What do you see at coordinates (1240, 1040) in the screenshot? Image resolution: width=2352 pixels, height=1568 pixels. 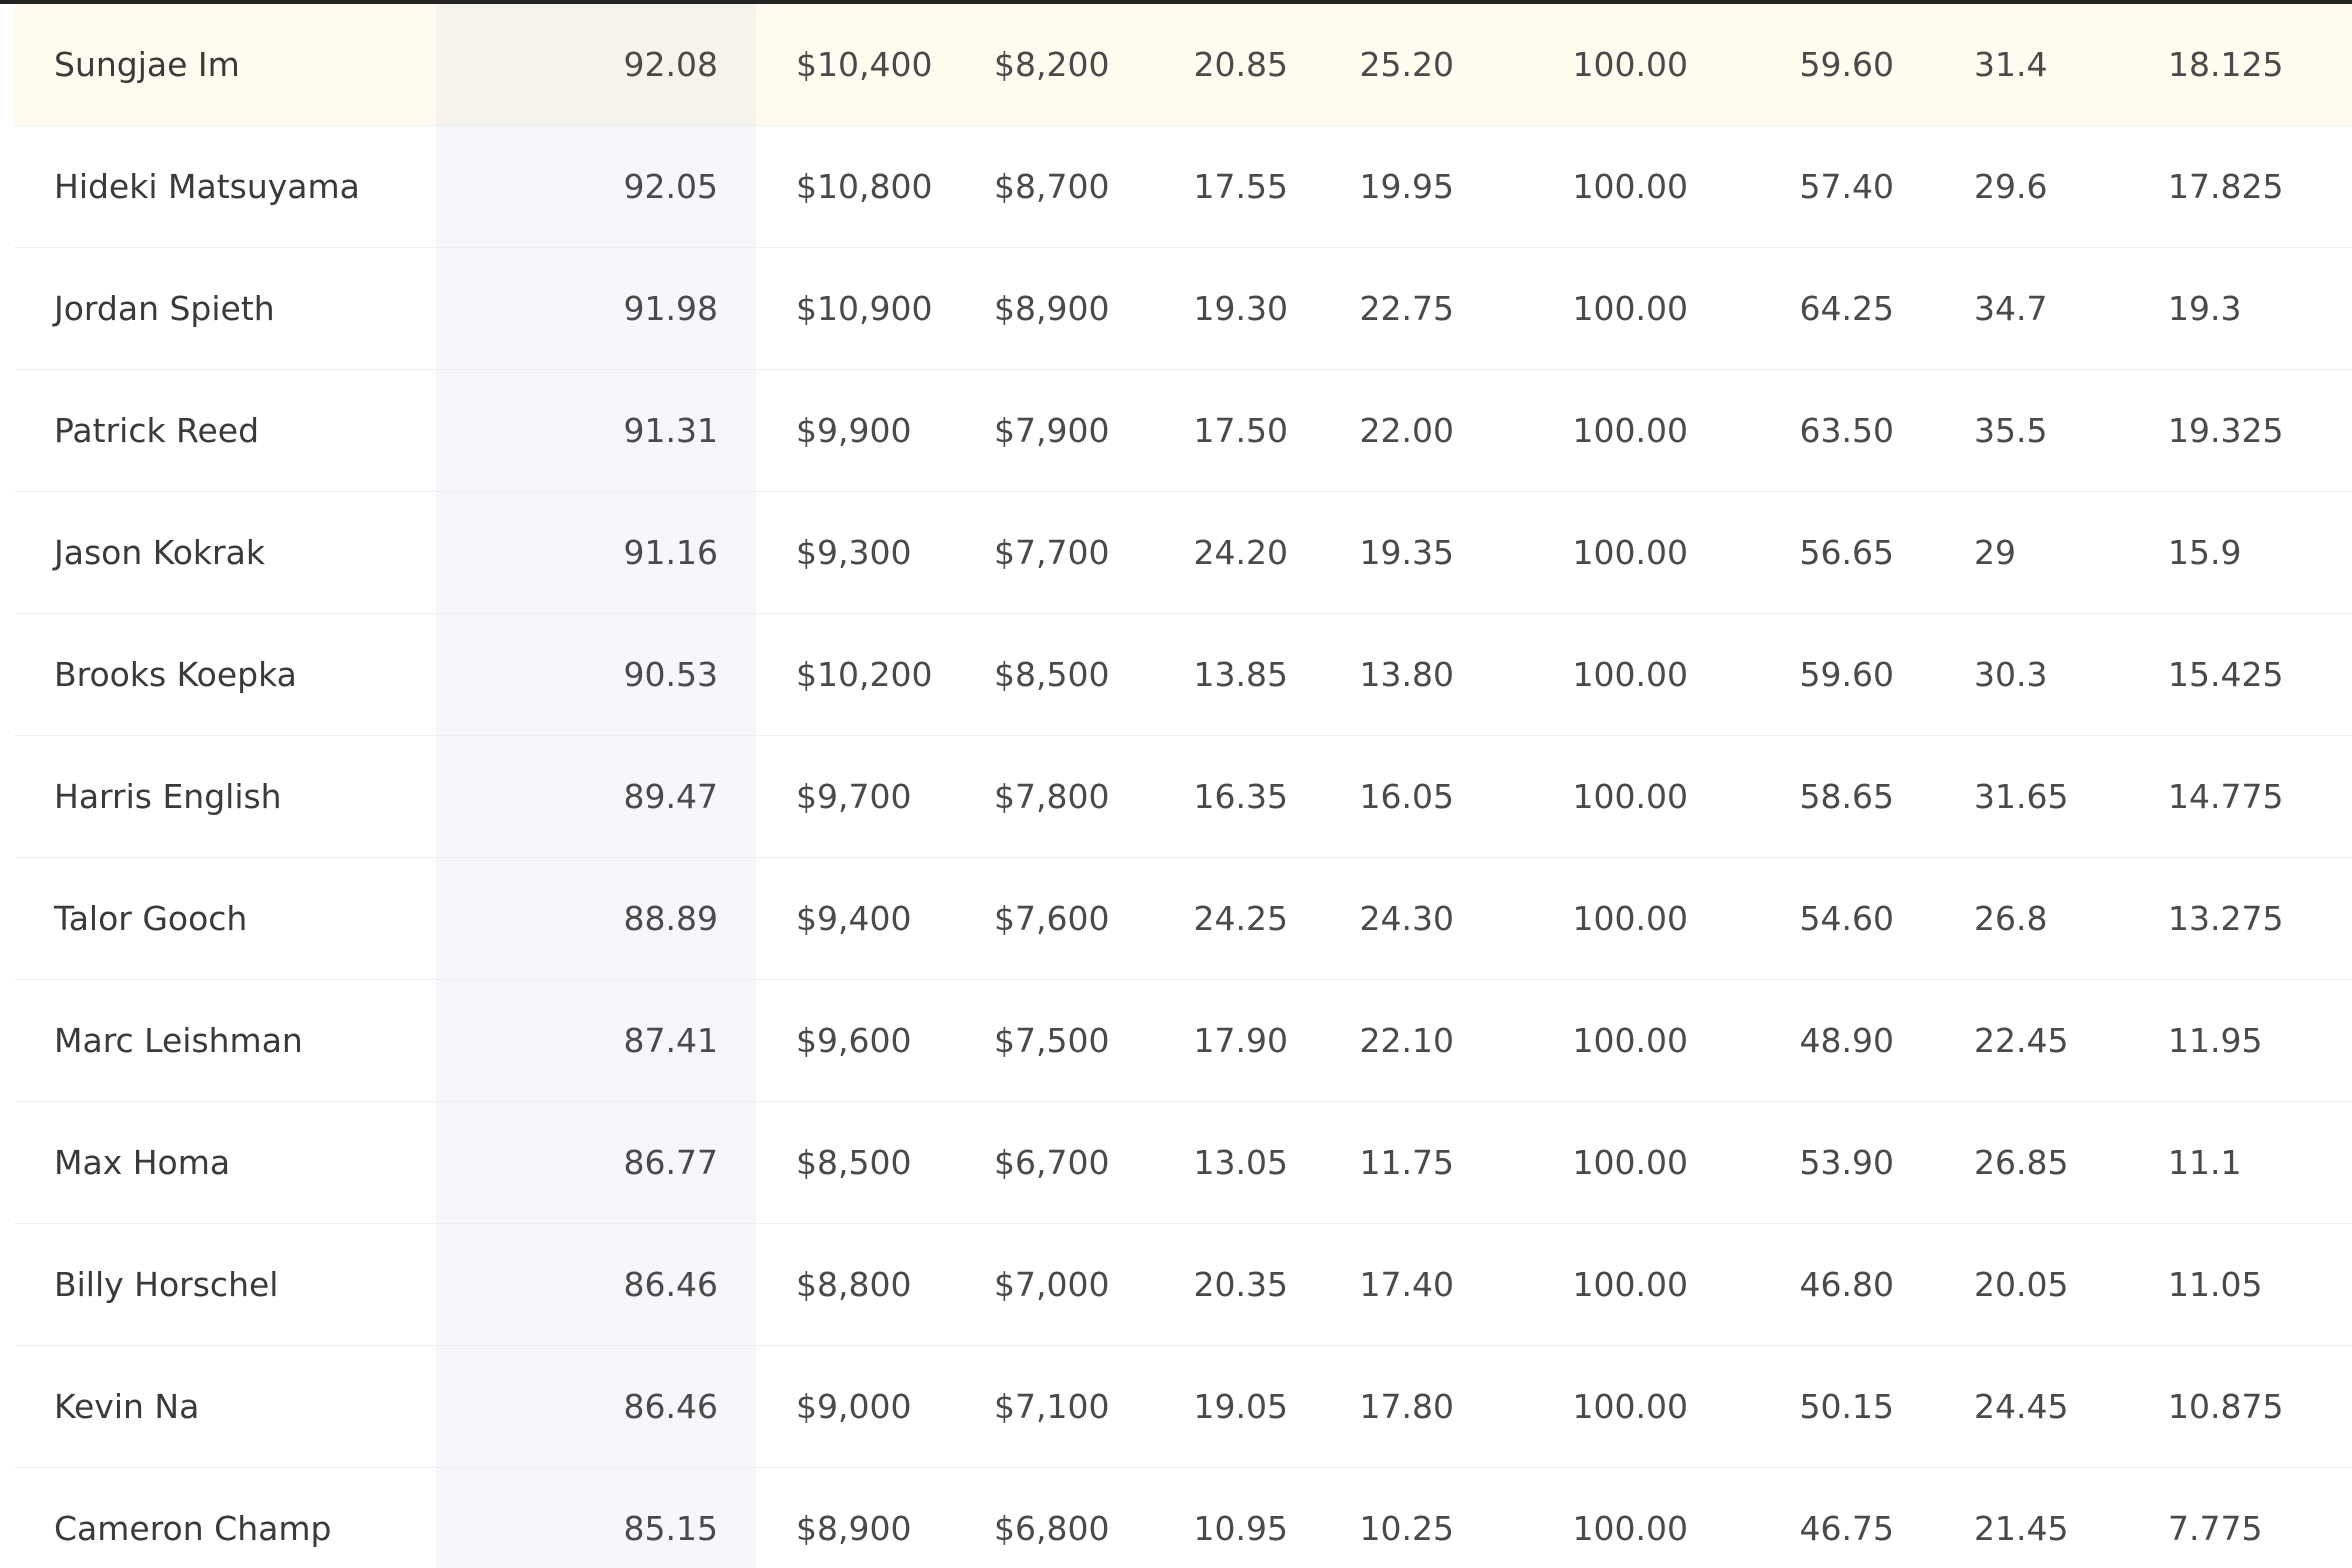 I see `stat-cell-1: 17.90` at bounding box center [1240, 1040].